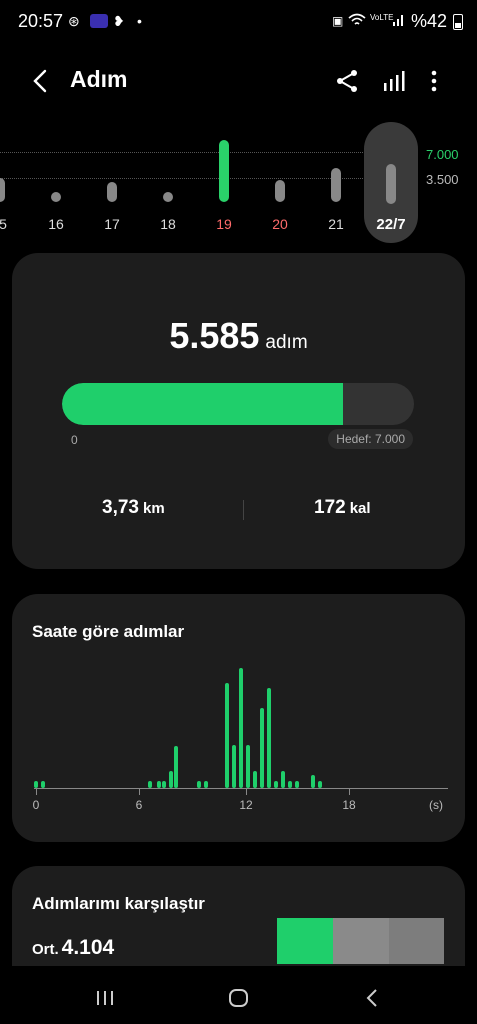 This screenshot has height=1024, width=477. What do you see at coordinates (338, 21) in the screenshot?
I see `alarm-icon: ▣` at bounding box center [338, 21].